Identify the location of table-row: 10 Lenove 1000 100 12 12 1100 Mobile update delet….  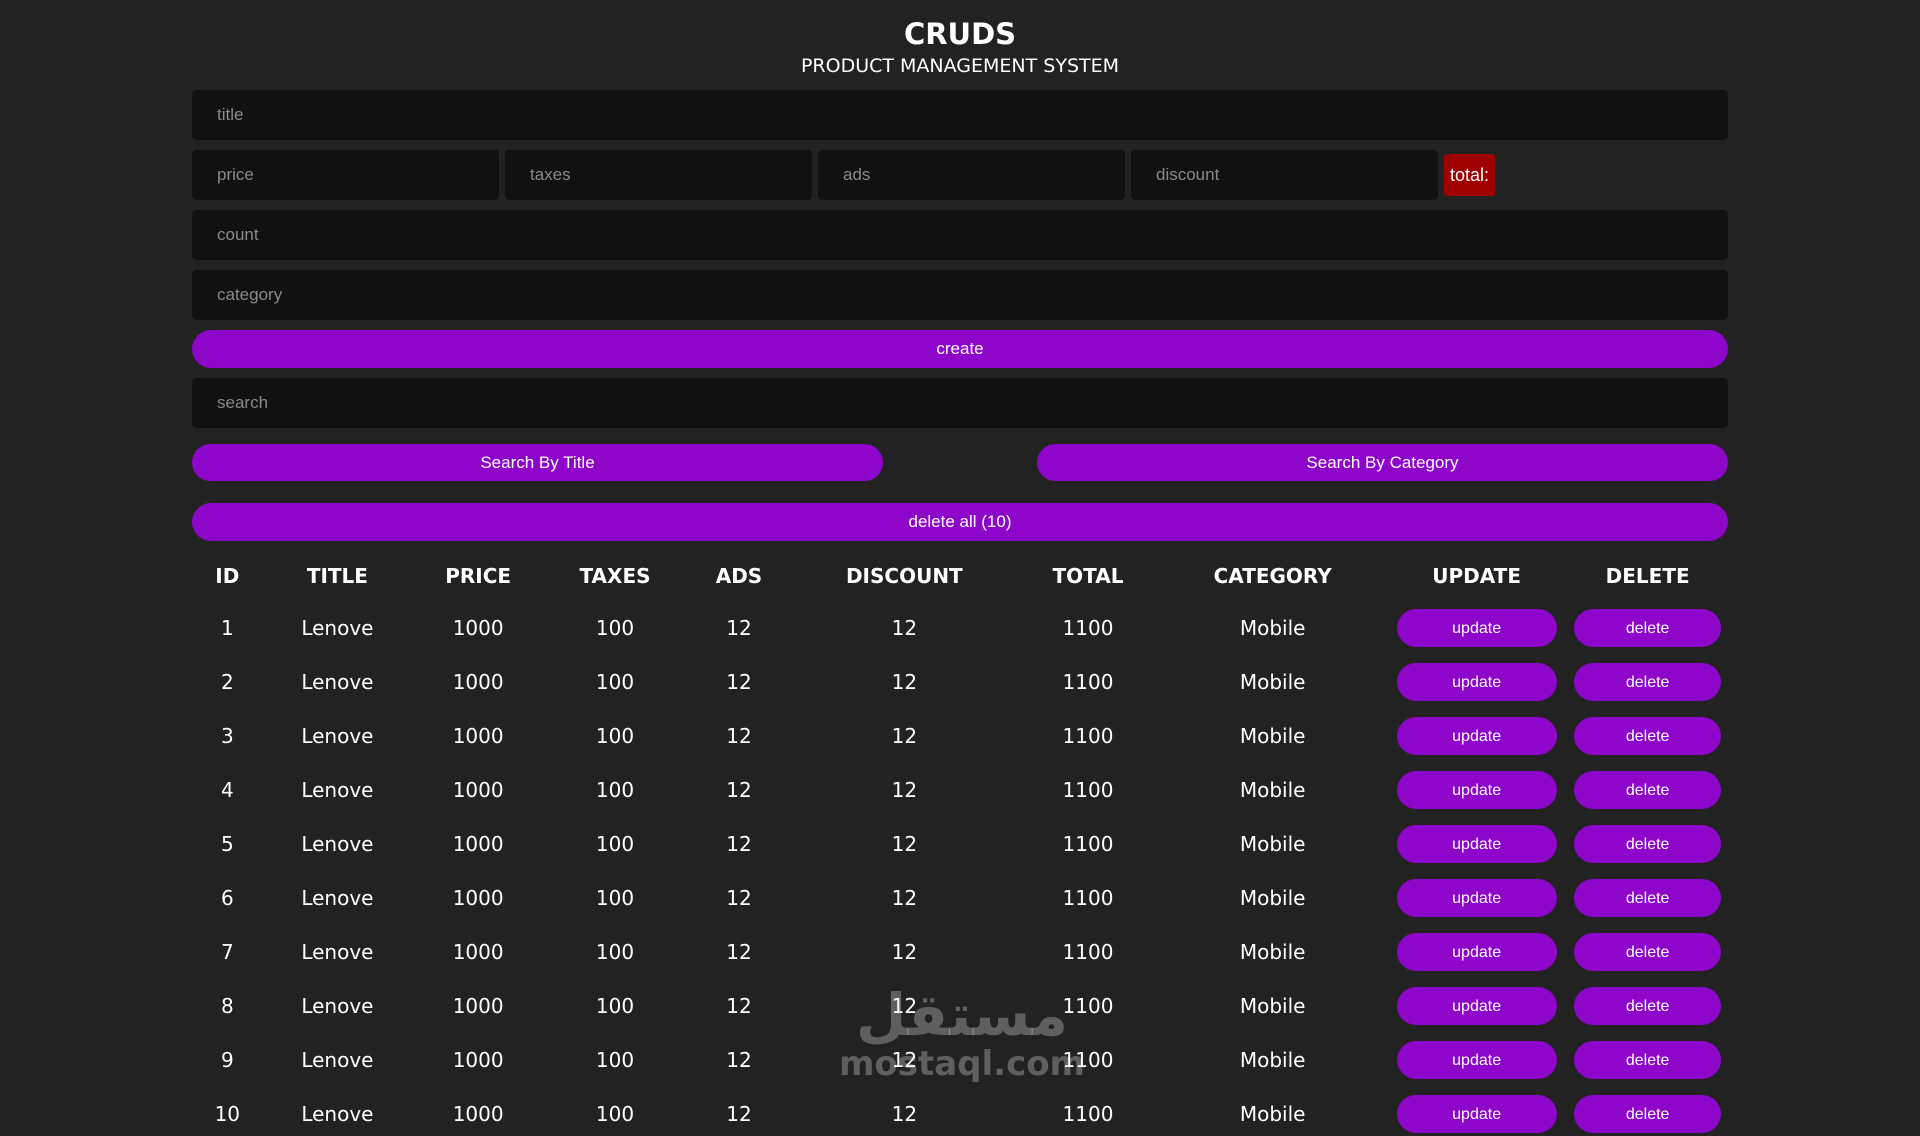
(960, 1111).